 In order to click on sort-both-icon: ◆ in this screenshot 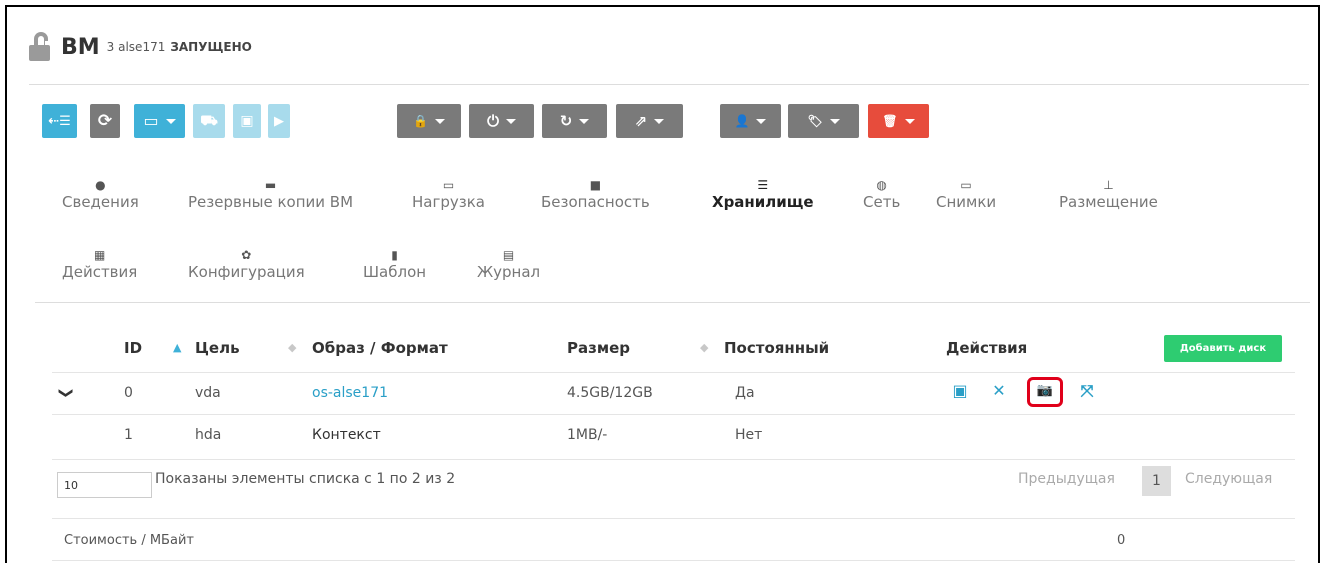, I will do `click(292, 347)`.